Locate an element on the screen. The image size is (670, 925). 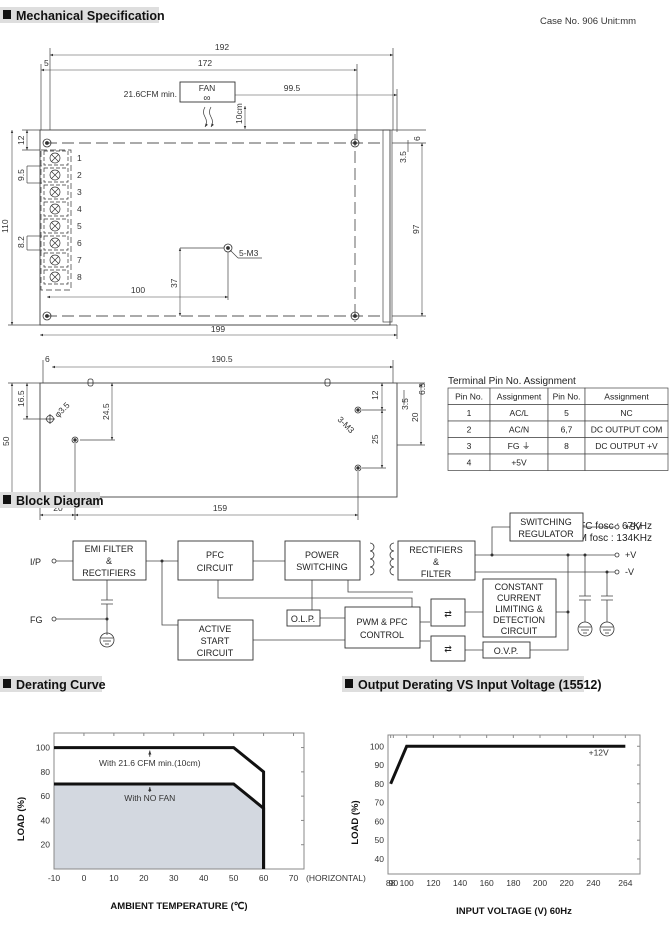
dim-159: 159 is located at coordinates (220, 508).